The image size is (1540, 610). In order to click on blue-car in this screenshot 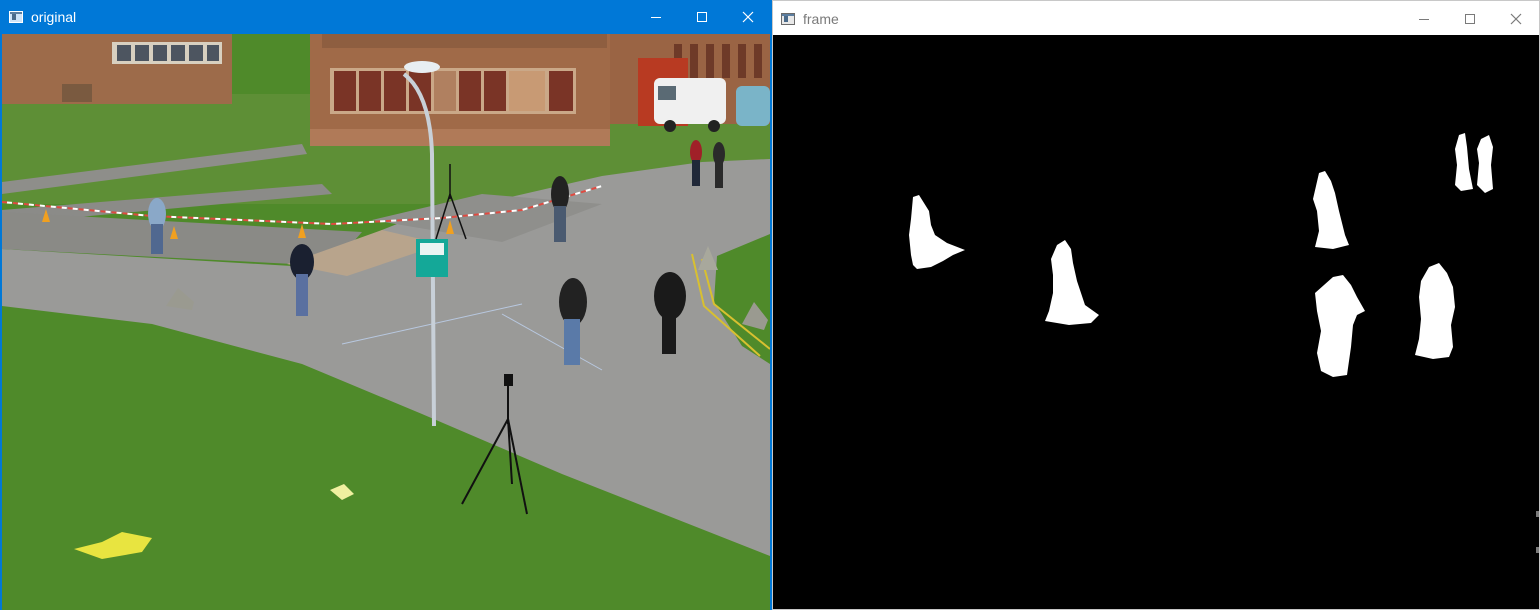, I will do `click(753, 106)`.